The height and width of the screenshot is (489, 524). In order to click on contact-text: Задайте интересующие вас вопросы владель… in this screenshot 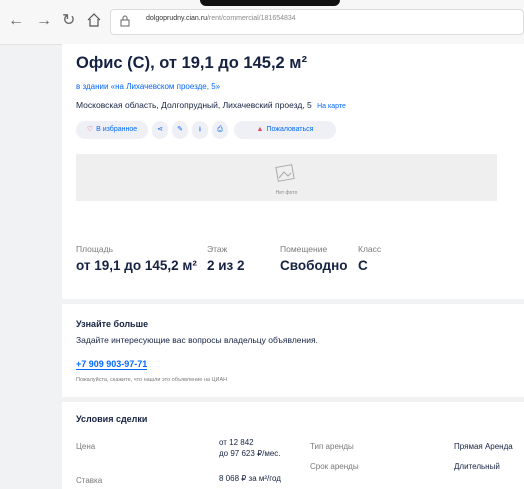, I will do `click(197, 340)`.